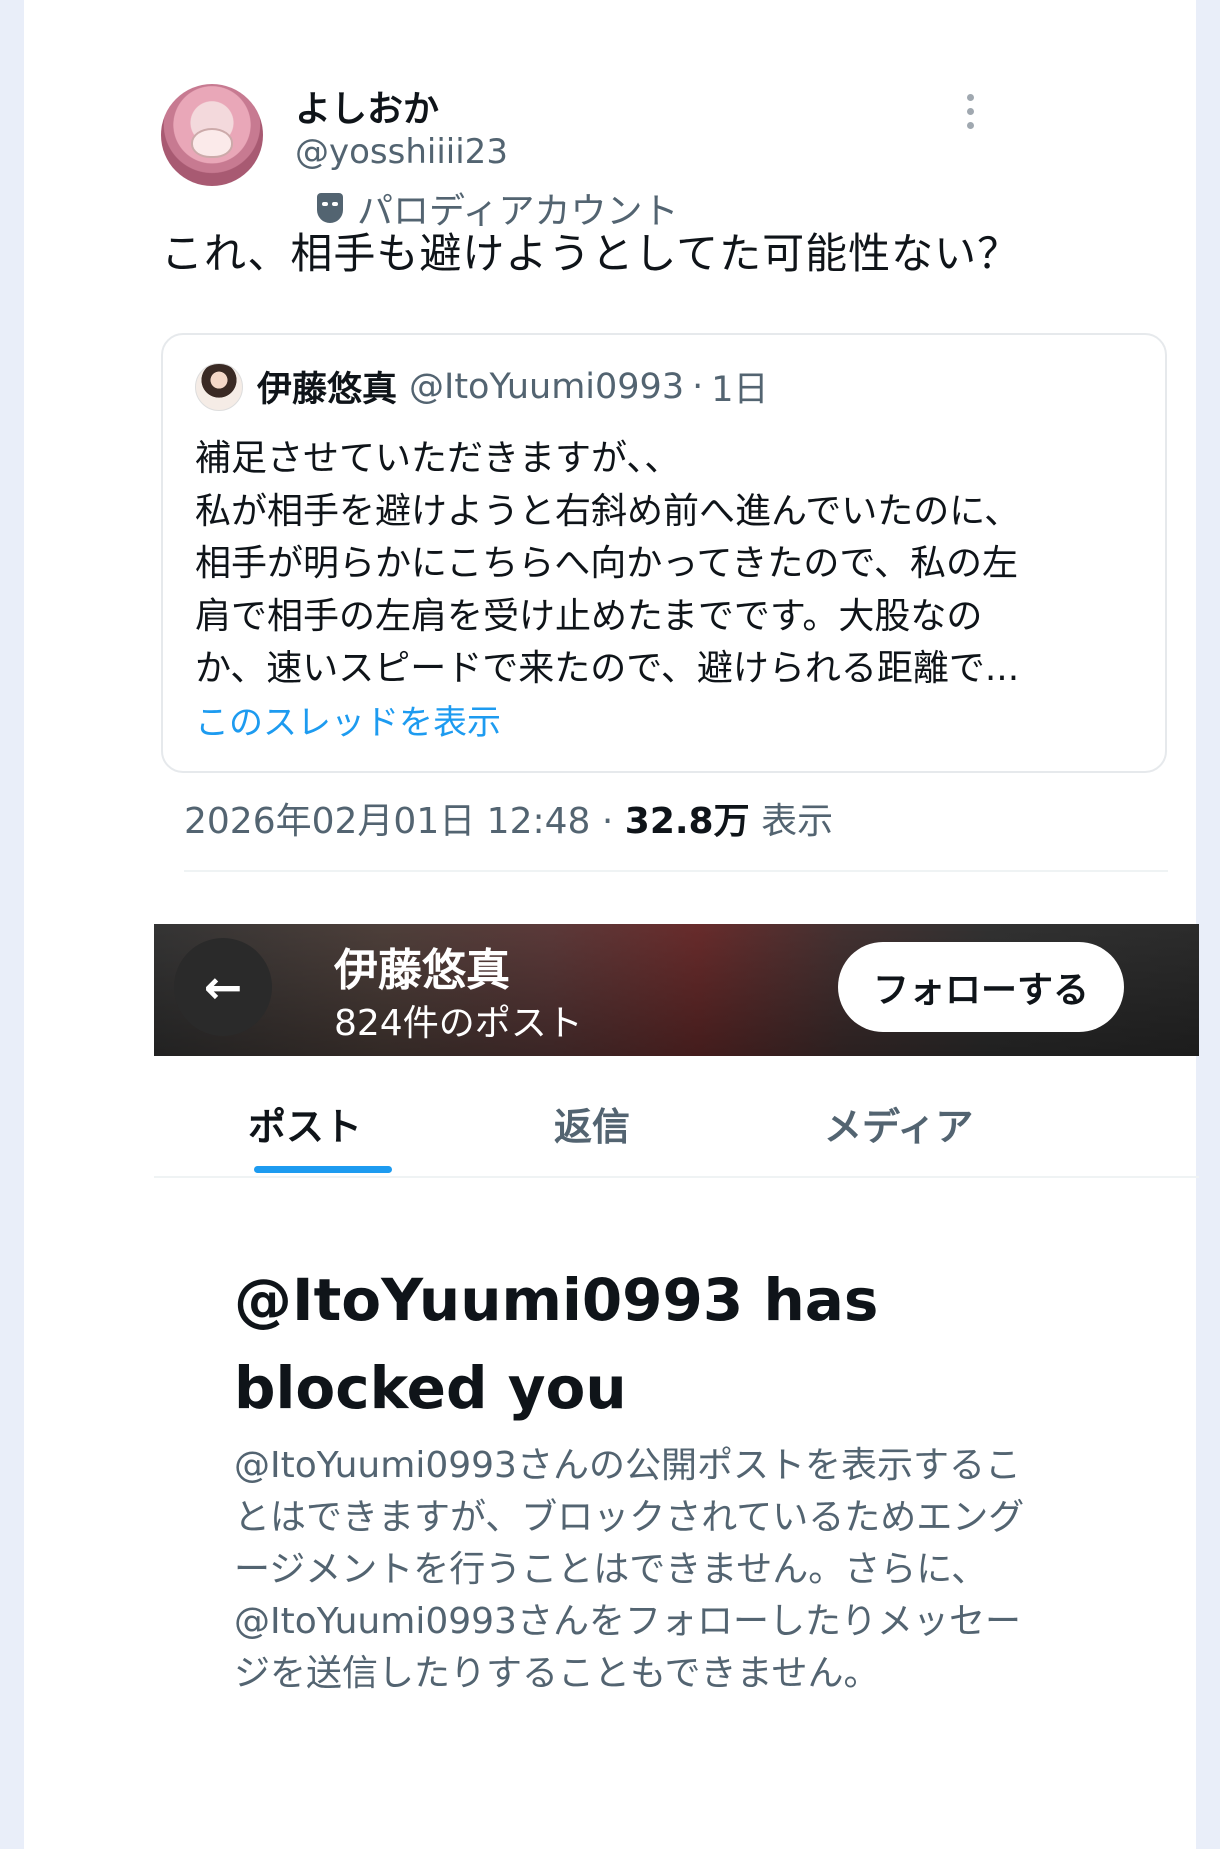  I want to click on tab-media: メディア, so click(898, 1123).